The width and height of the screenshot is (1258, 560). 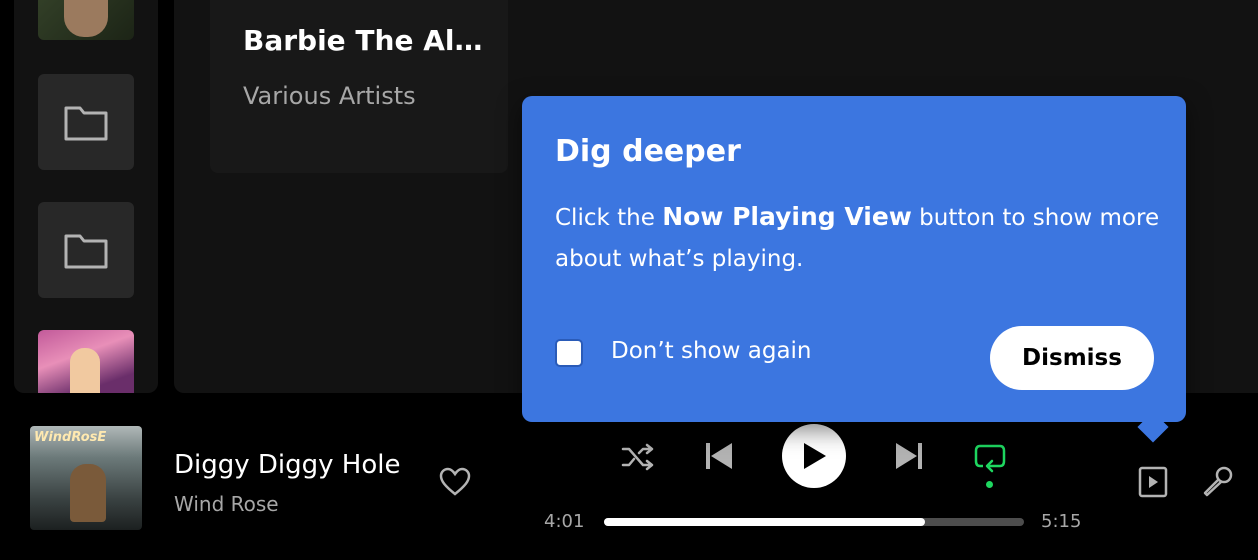 I want to click on repeat-active-indicator, so click(x=989, y=484).